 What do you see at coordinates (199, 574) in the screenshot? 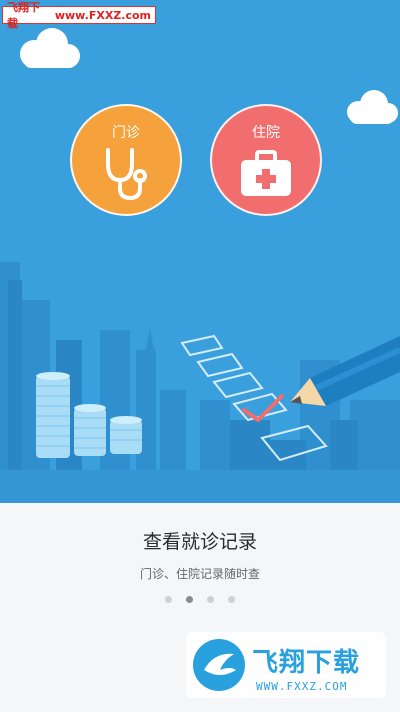
I see `intro-subtitle: 门诊、住院记录随时查` at bounding box center [199, 574].